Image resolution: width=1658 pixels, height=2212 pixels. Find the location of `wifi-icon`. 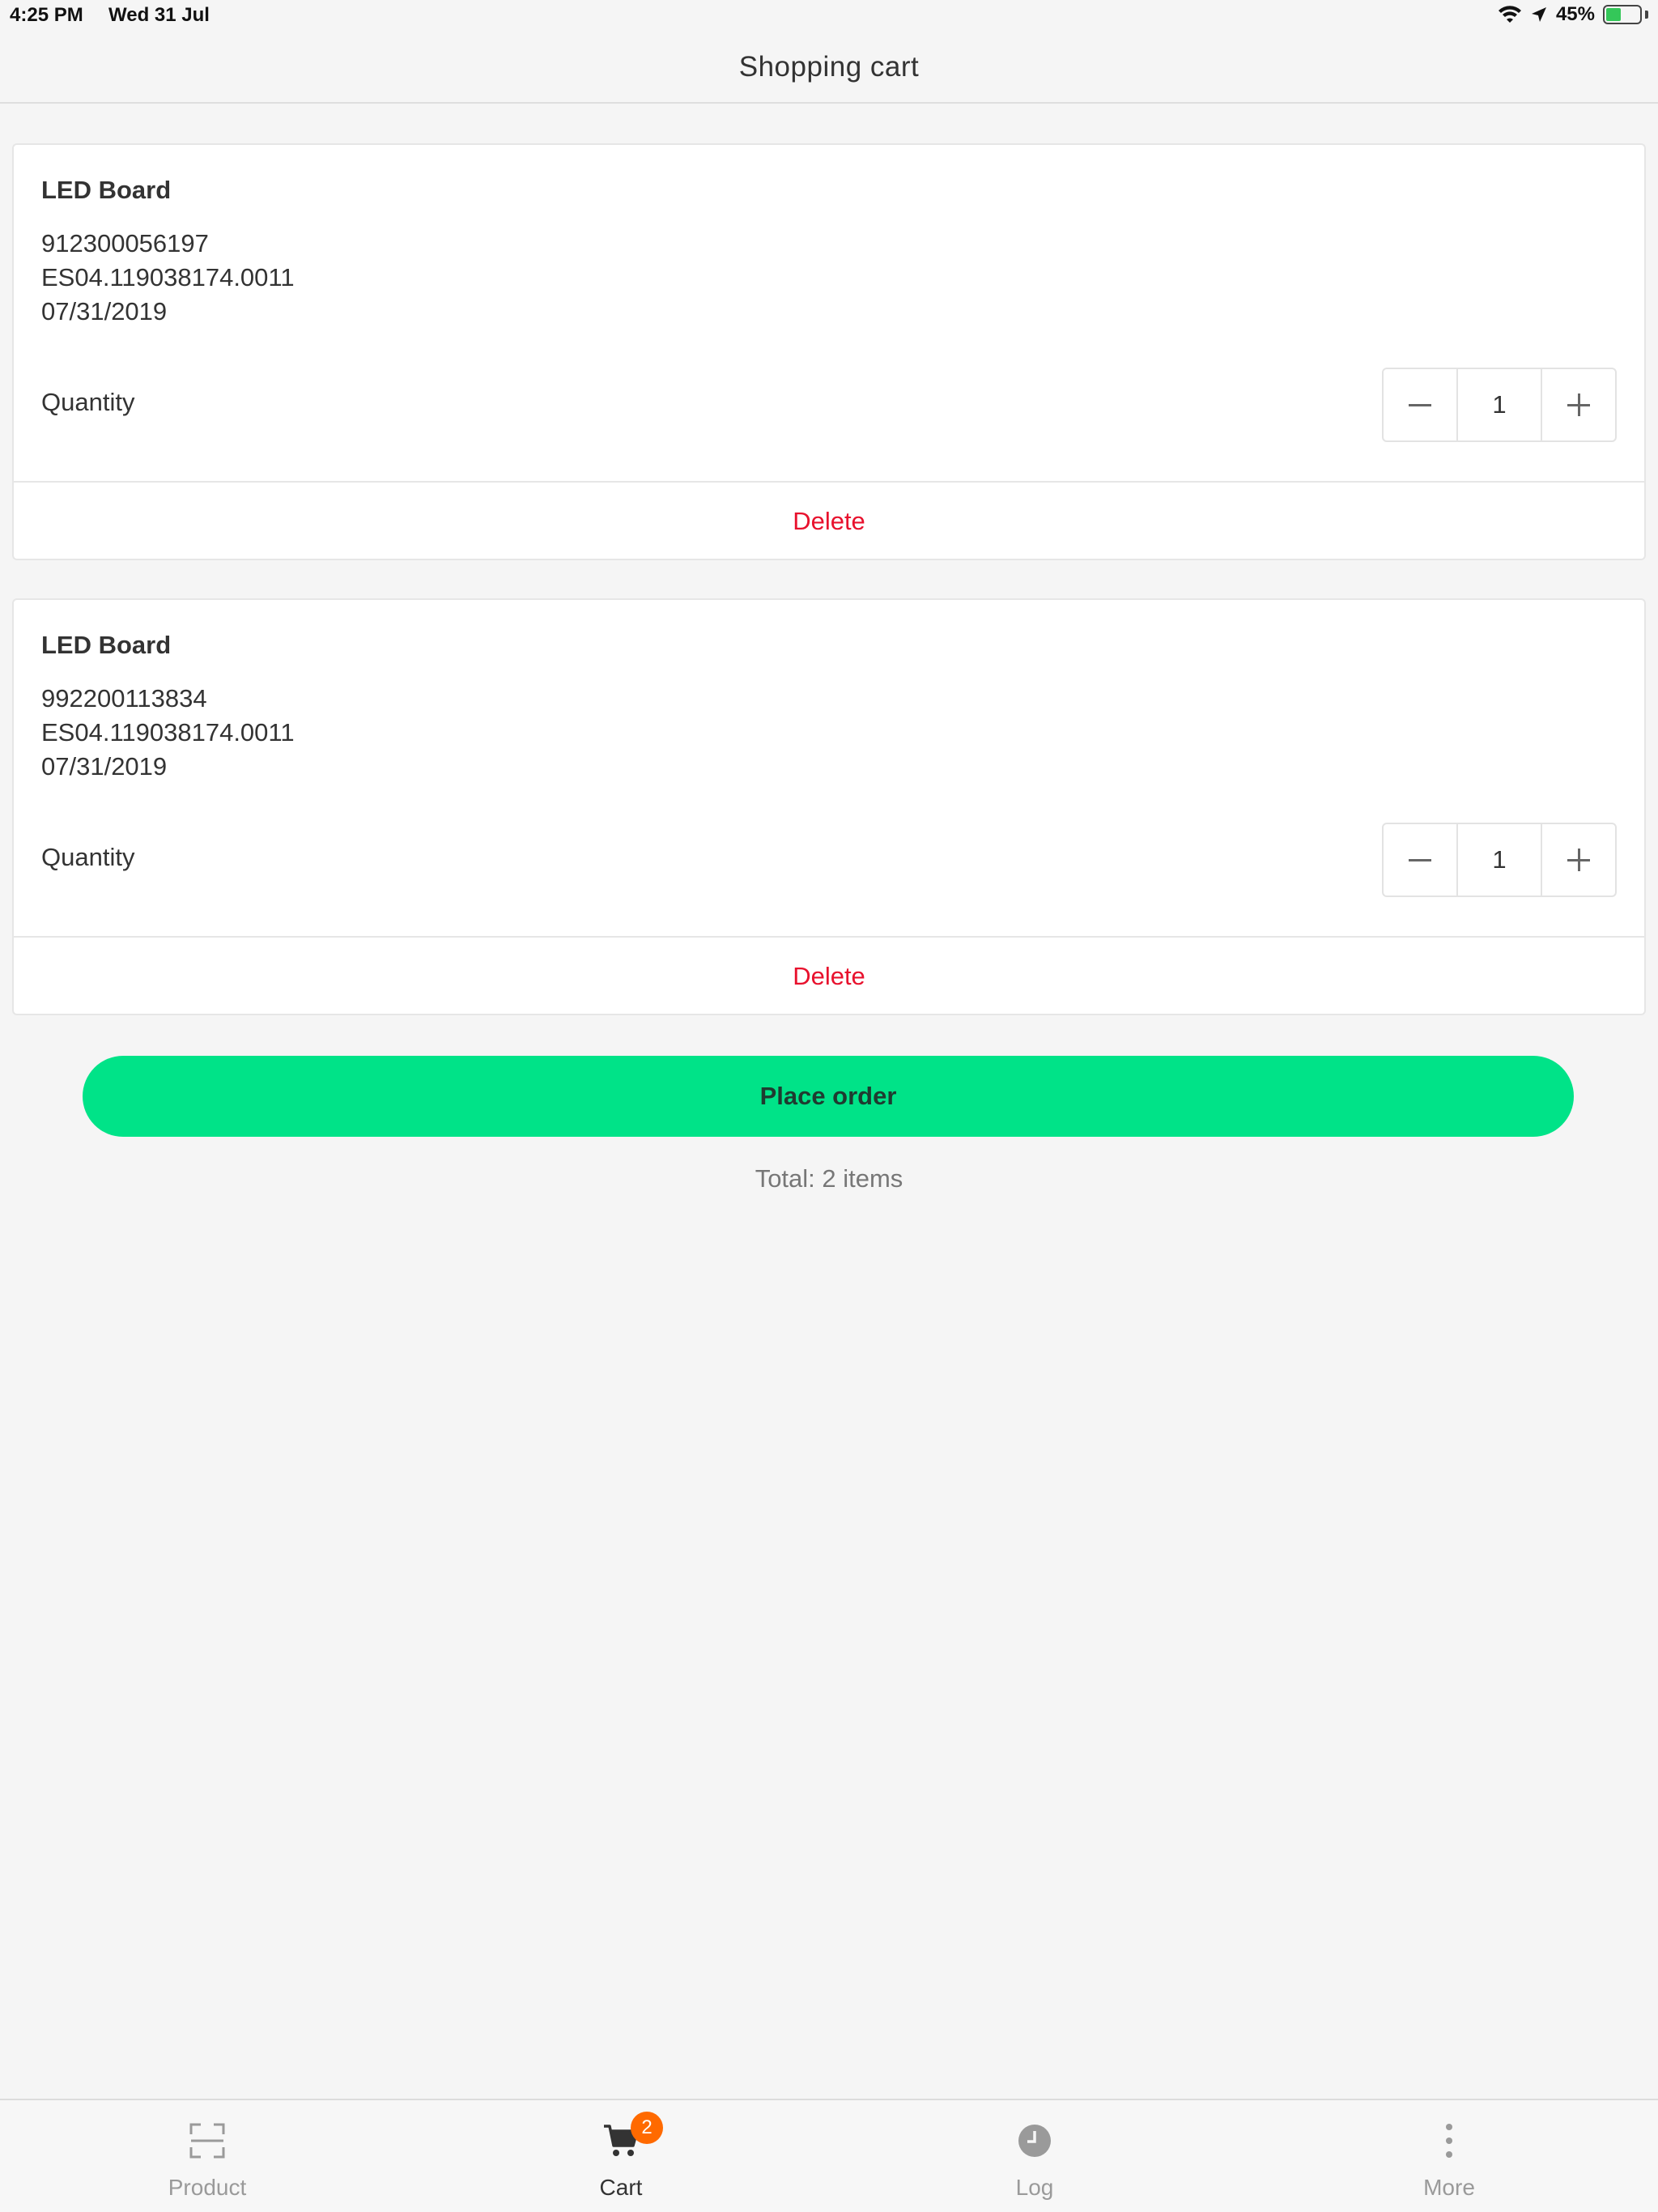

wifi-icon is located at coordinates (1510, 14).